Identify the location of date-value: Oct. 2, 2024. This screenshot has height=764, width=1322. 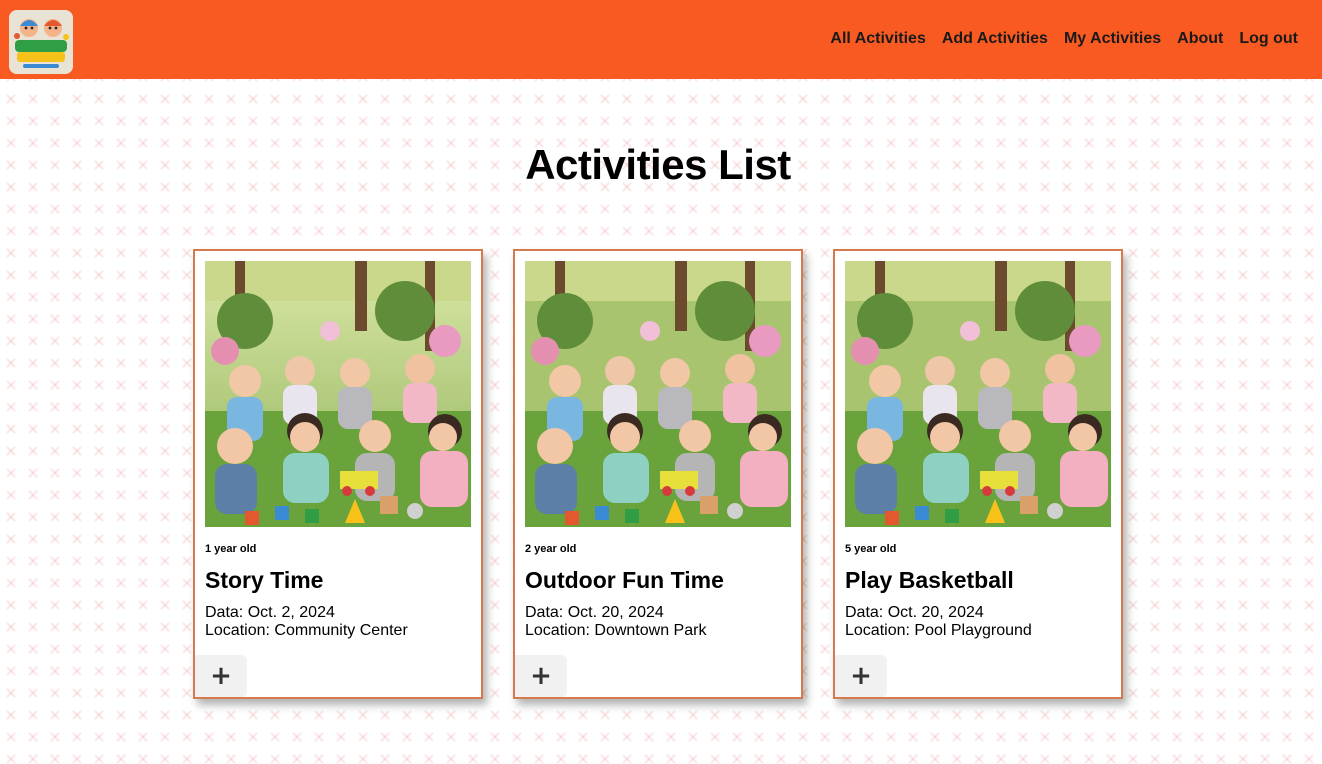
(291, 612).